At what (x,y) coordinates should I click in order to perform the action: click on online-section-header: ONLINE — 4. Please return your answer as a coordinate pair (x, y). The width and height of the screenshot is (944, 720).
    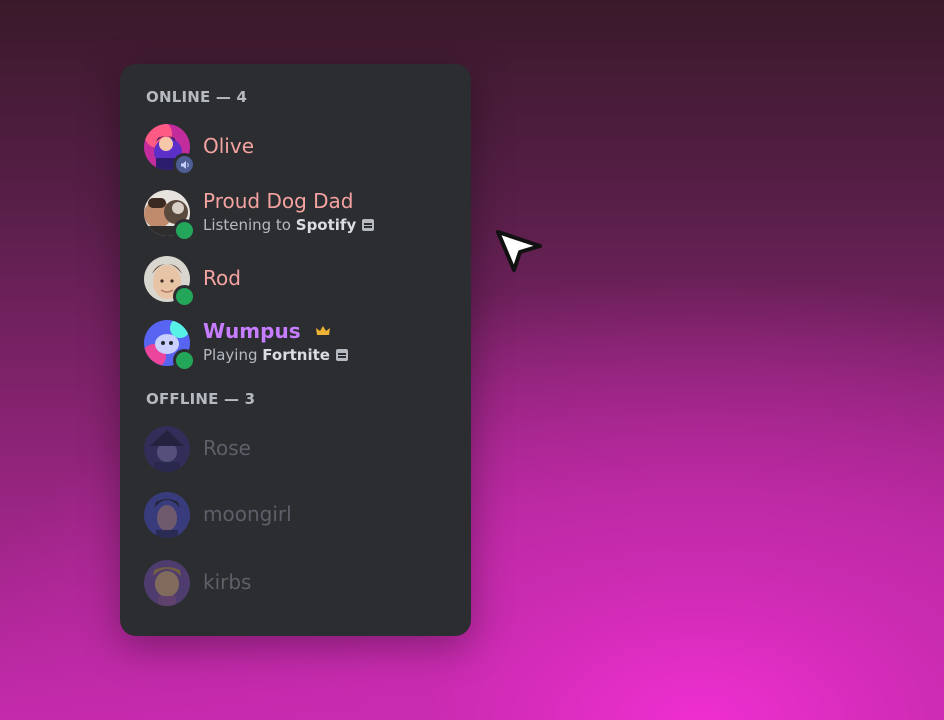
    Looking at the image, I should click on (197, 97).